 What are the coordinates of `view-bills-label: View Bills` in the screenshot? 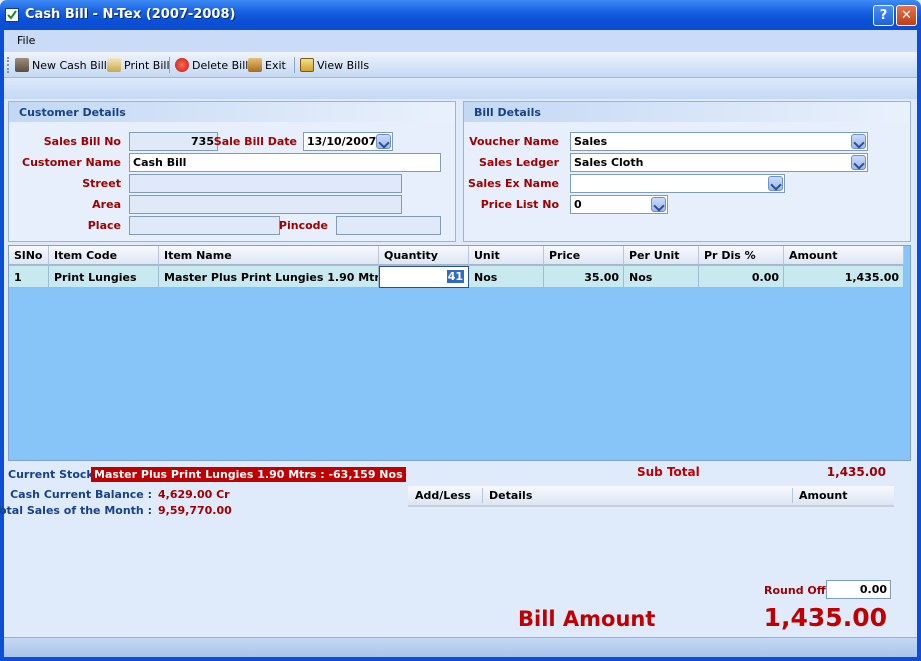 It's located at (343, 65).